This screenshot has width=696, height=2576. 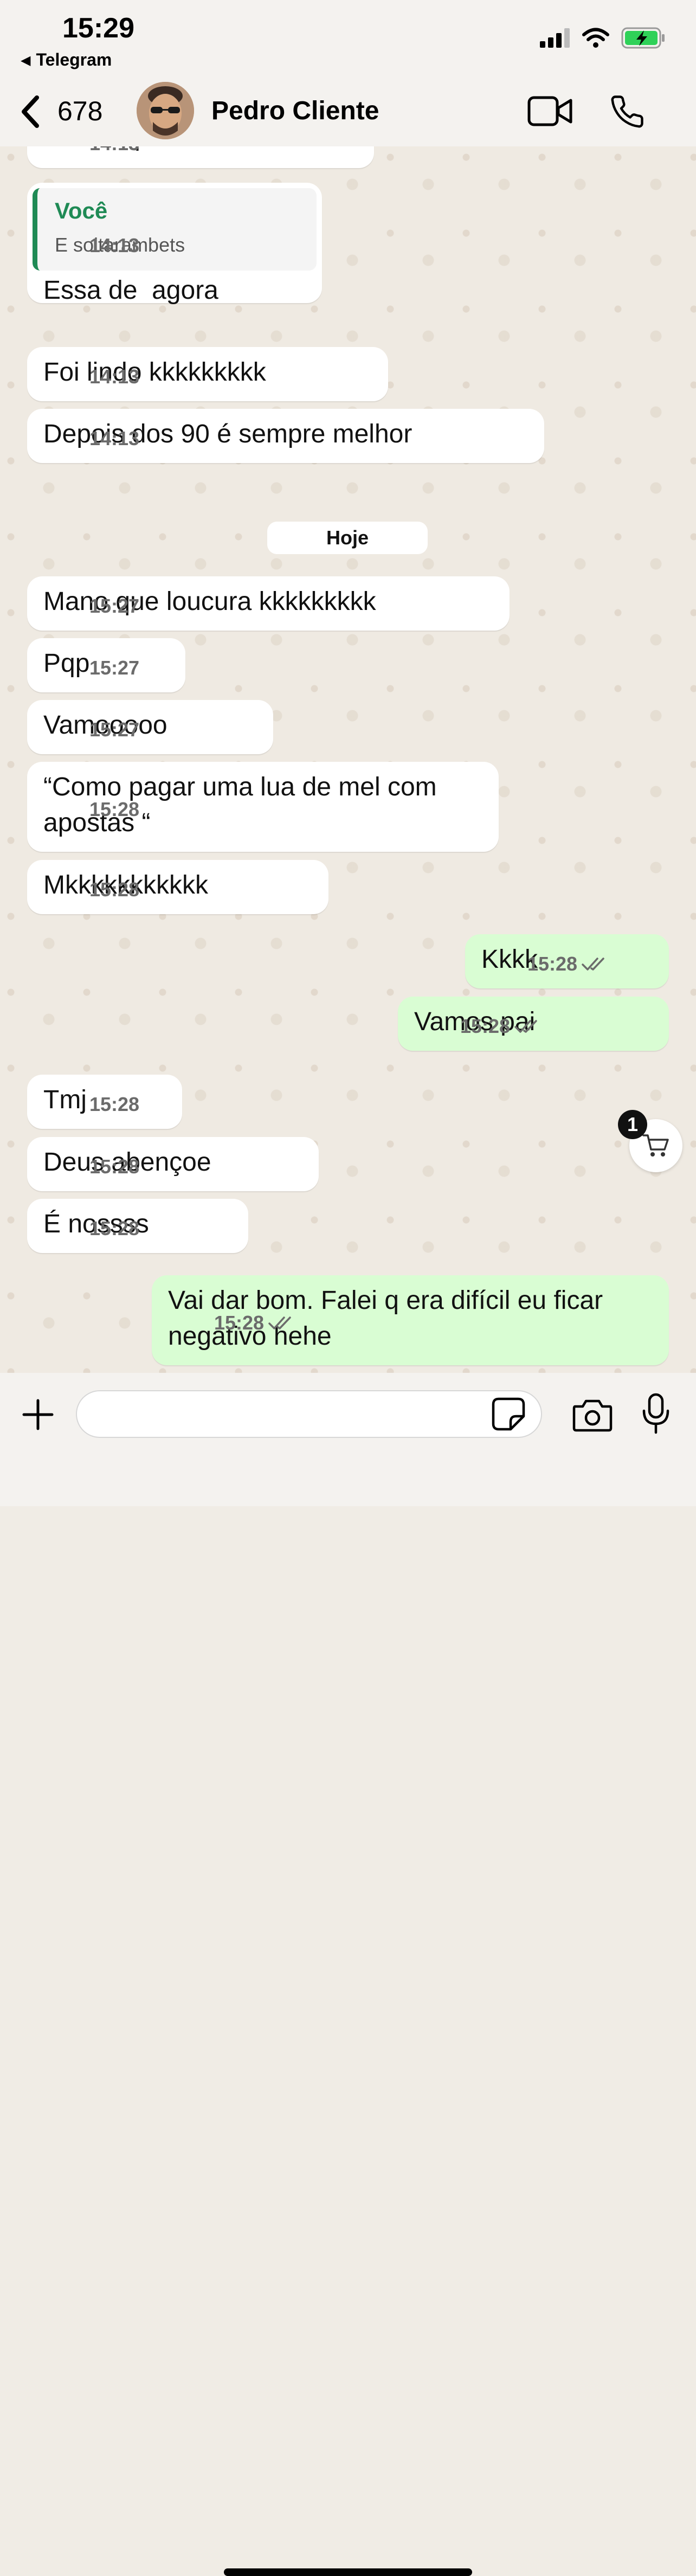 I want to click on status-time: 15:29, so click(x=98, y=28).